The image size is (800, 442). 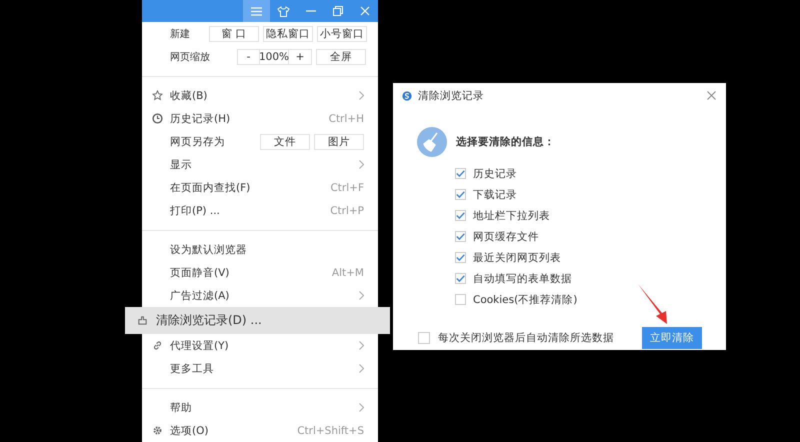 I want to click on menu-item: 设为默认浏览器, so click(x=260, y=249).